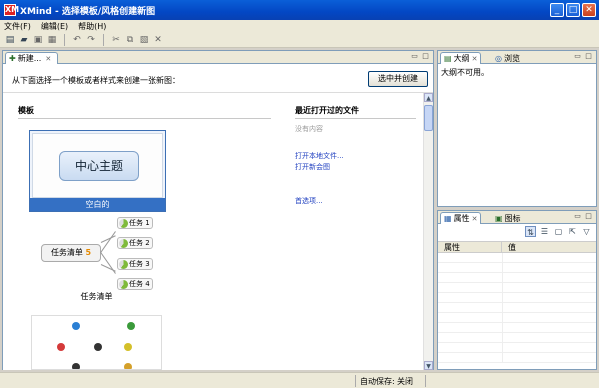 The width and height of the screenshot is (599, 388). What do you see at coordinates (309, 129) in the screenshot?
I see `recent-files-empty: 没有内容` at bounding box center [309, 129].